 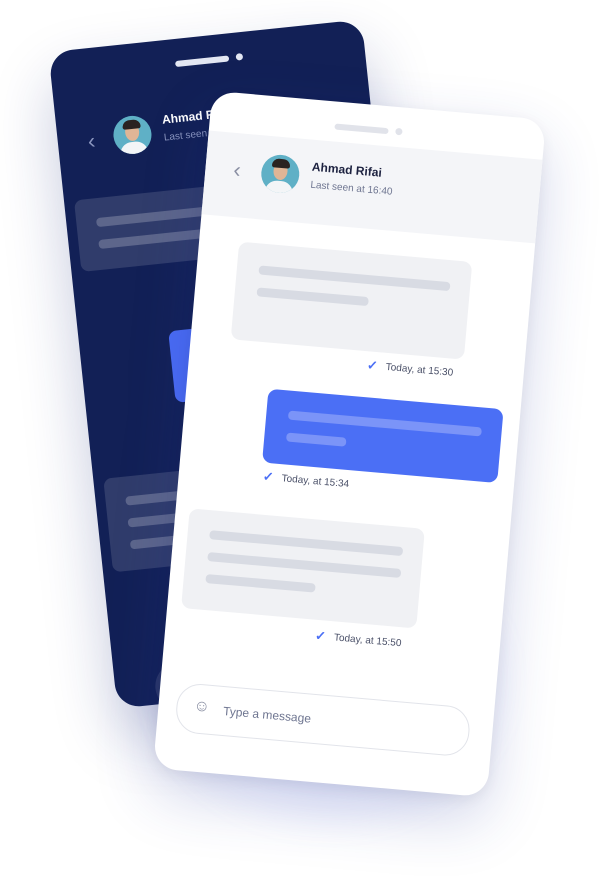 What do you see at coordinates (315, 481) in the screenshot?
I see `message-time: Today, at 15:34` at bounding box center [315, 481].